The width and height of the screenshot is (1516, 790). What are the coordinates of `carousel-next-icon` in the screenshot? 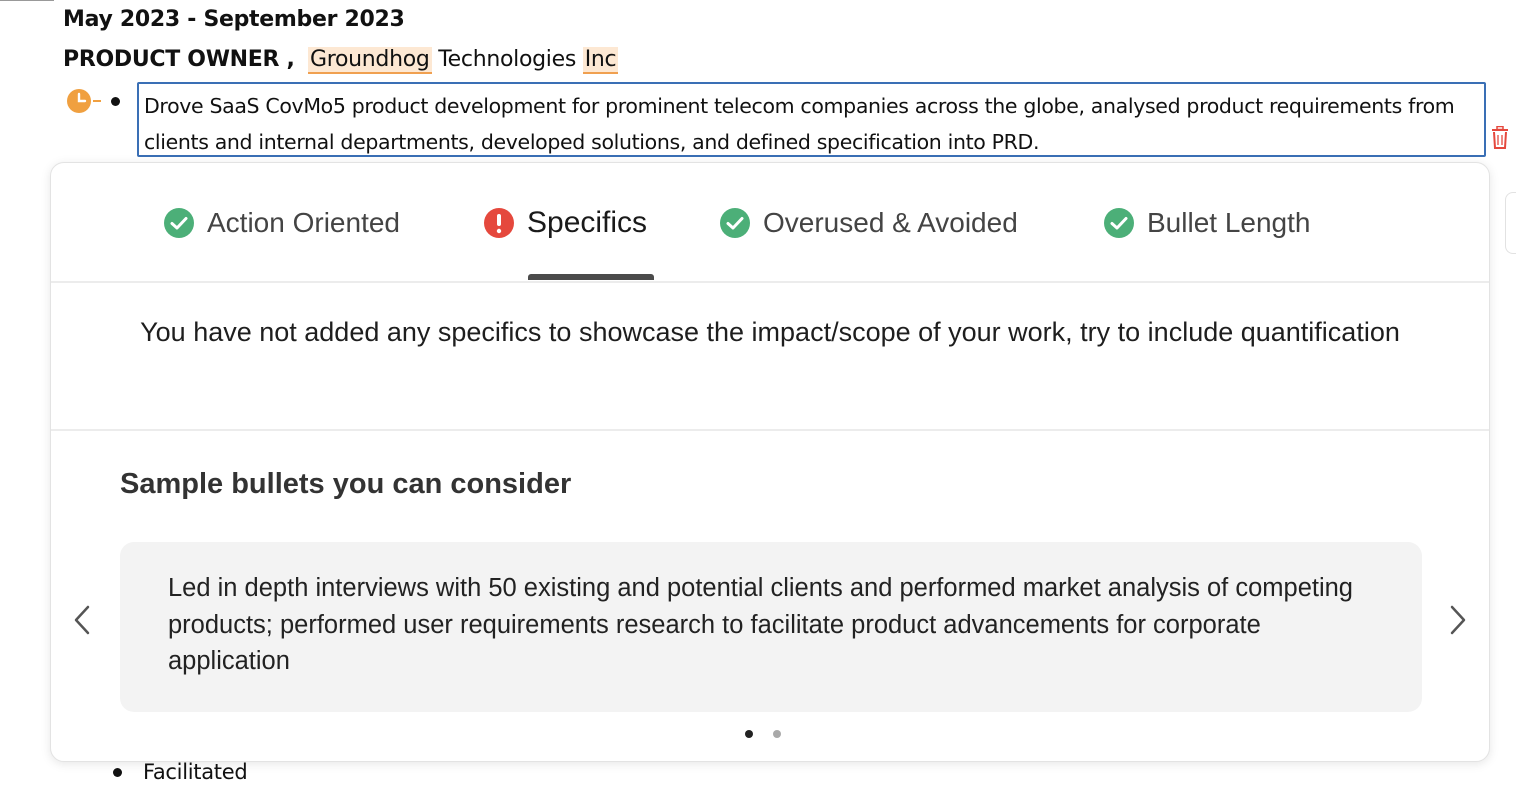 It's located at (1458, 620).